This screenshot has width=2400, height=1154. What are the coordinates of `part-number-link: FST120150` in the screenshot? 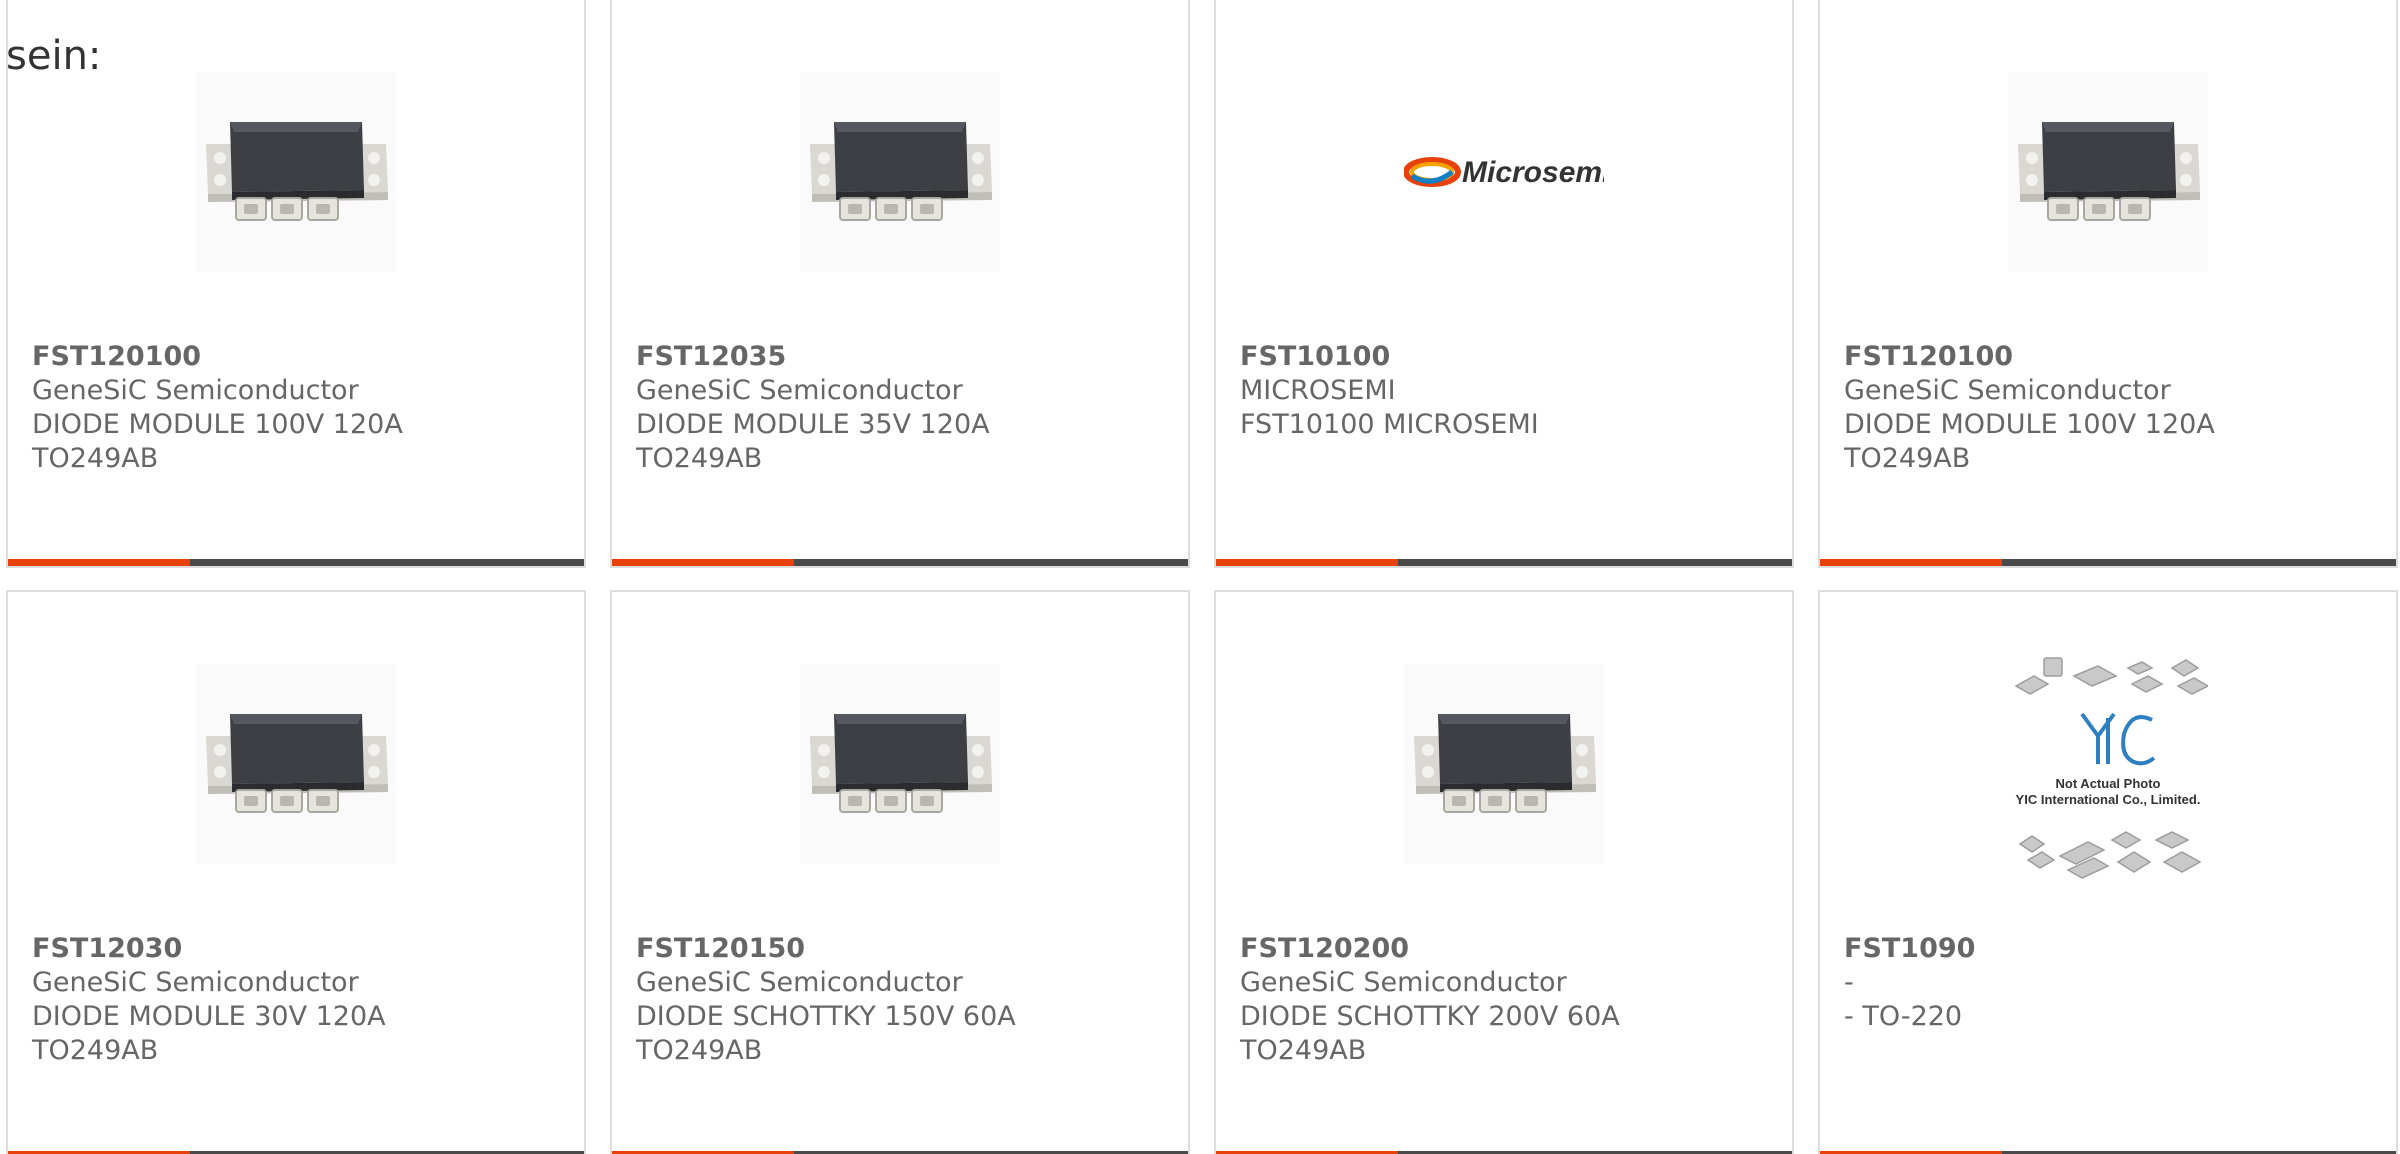 It's located at (902, 949).